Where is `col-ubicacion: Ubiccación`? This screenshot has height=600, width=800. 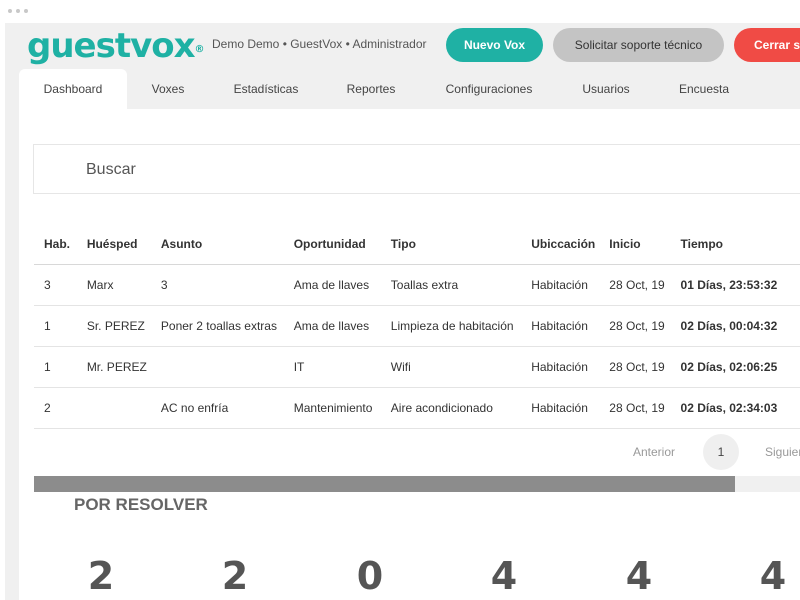
col-ubicacion: Ubiccación is located at coordinates (560, 244).